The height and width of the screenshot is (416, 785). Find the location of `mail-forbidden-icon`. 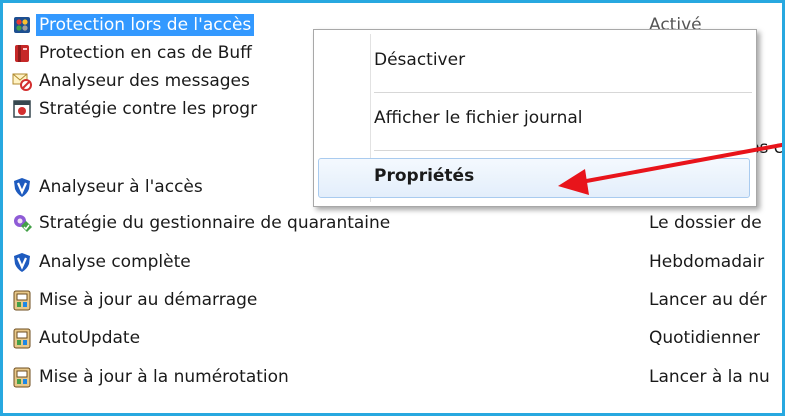

mail-forbidden-icon is located at coordinates (22, 81).